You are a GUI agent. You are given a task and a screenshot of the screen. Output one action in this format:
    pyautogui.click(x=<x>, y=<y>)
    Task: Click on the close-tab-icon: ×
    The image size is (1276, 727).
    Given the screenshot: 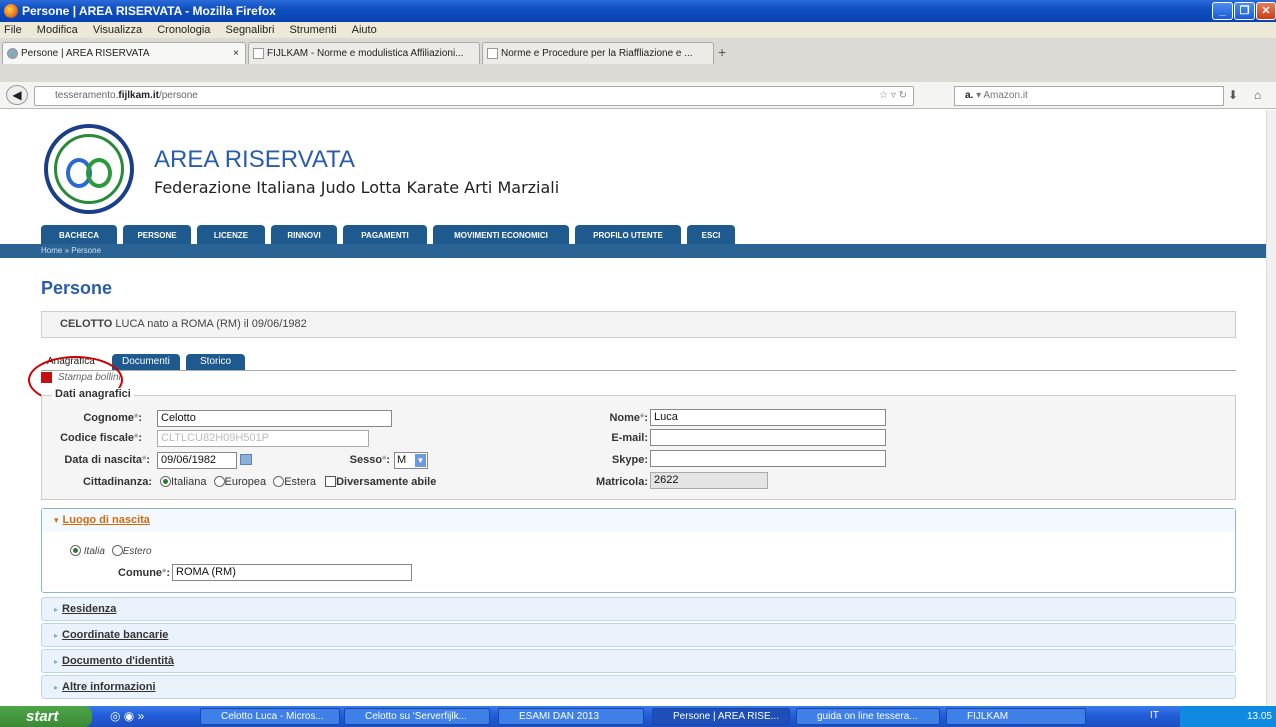 What is the action you would take?
    pyautogui.click(x=236, y=53)
    